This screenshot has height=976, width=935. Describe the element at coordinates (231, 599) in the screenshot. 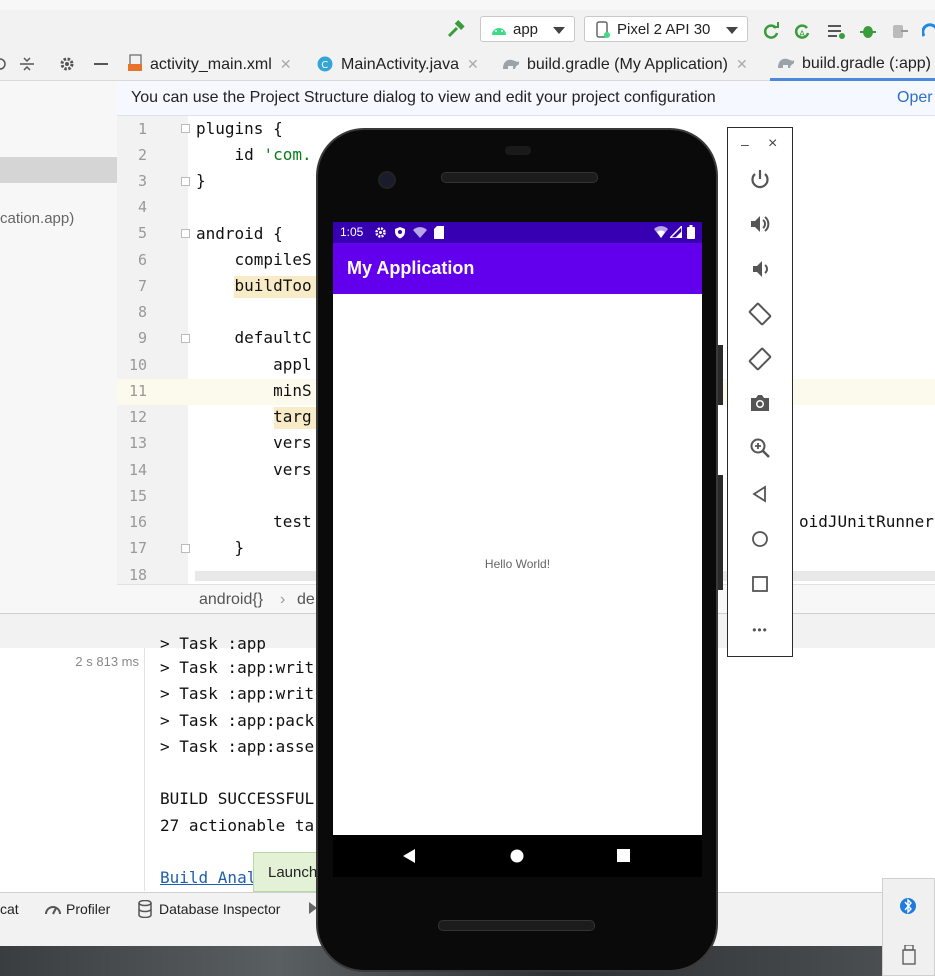

I see `breadcrumb-android: android{}` at that location.